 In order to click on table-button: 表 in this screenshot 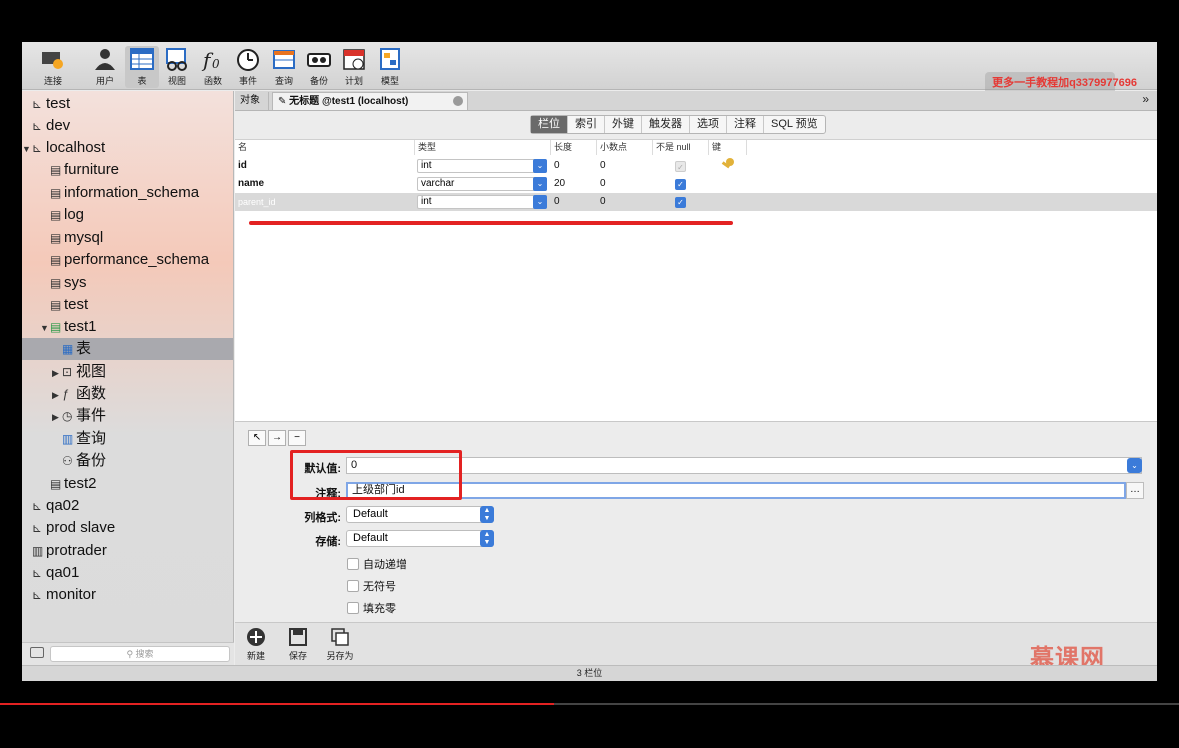, I will do `click(142, 67)`.